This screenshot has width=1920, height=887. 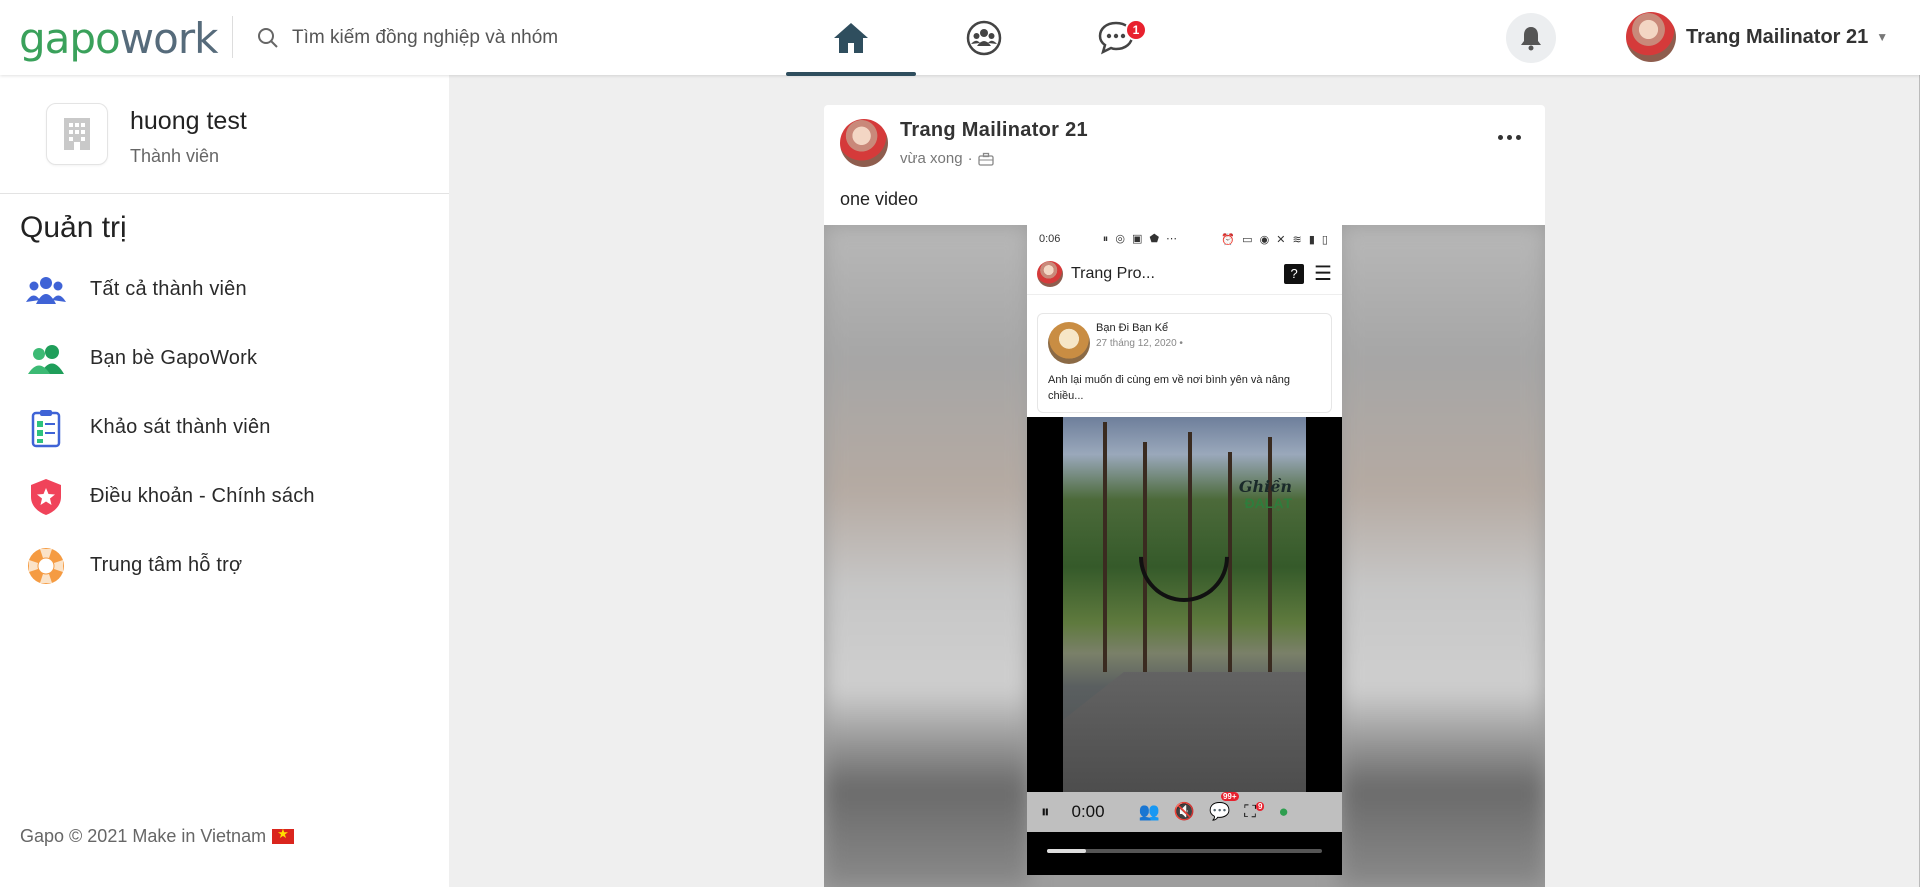 What do you see at coordinates (931, 158) in the screenshot?
I see `post-time: vừa xong` at bounding box center [931, 158].